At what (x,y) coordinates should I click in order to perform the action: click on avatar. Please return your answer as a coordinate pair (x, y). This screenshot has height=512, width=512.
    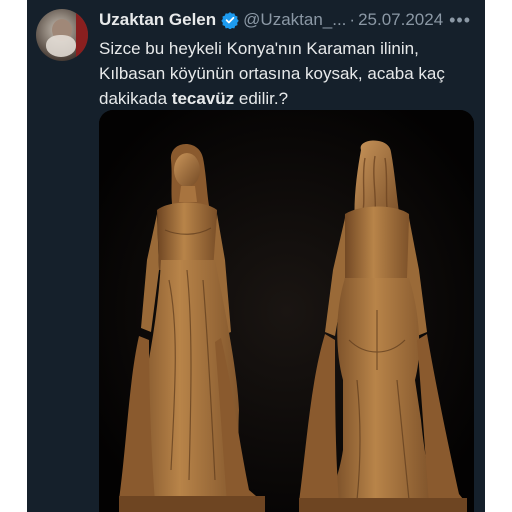
    Looking at the image, I should click on (62, 35).